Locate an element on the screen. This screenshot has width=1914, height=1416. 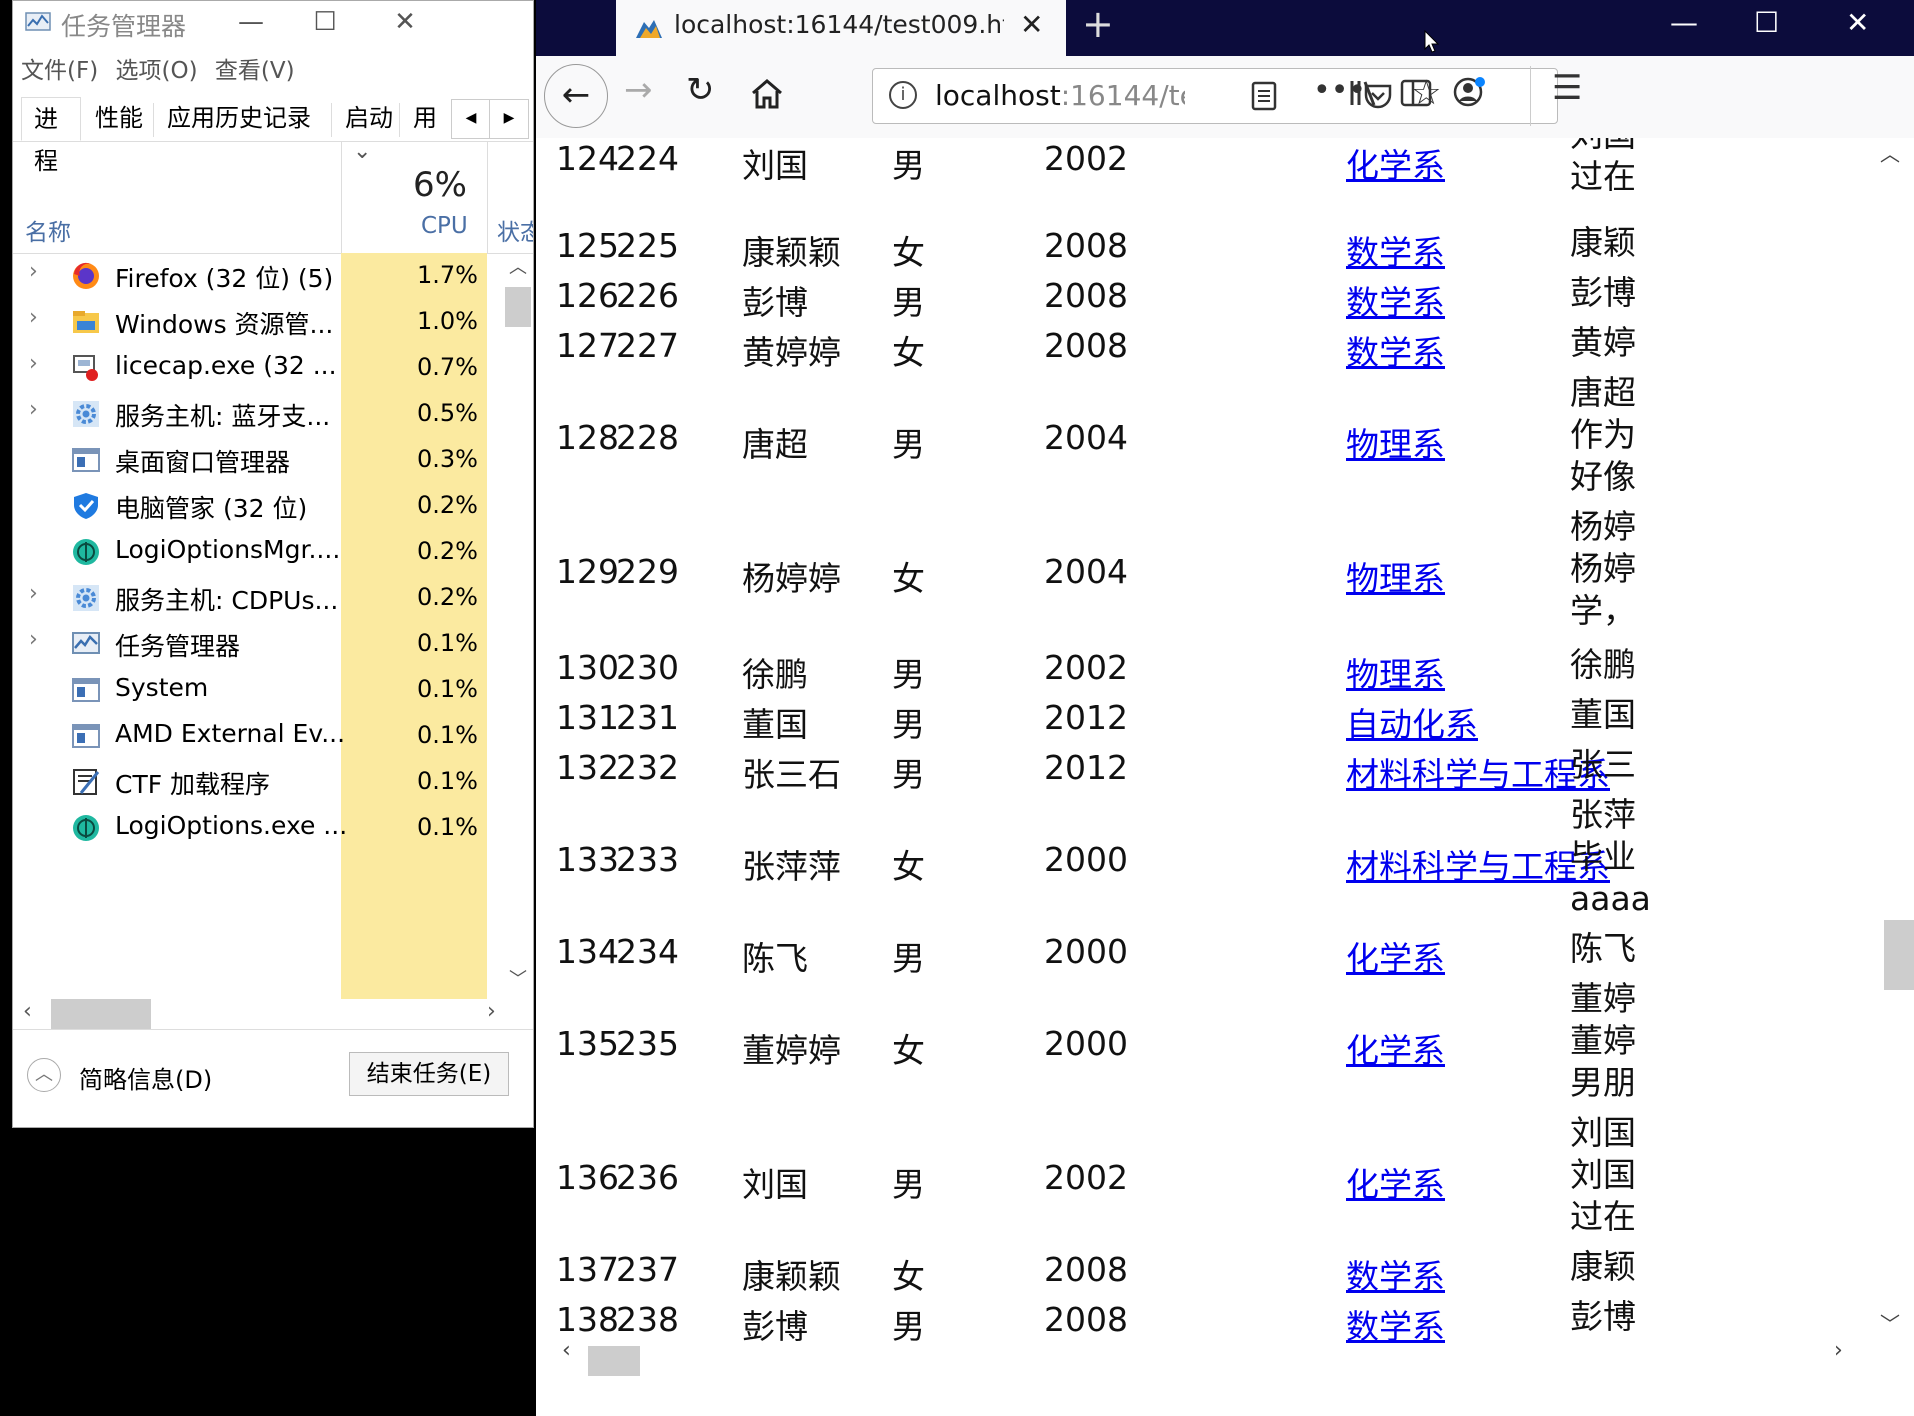
department-link: 自动化系 is located at coordinates (1412, 722).